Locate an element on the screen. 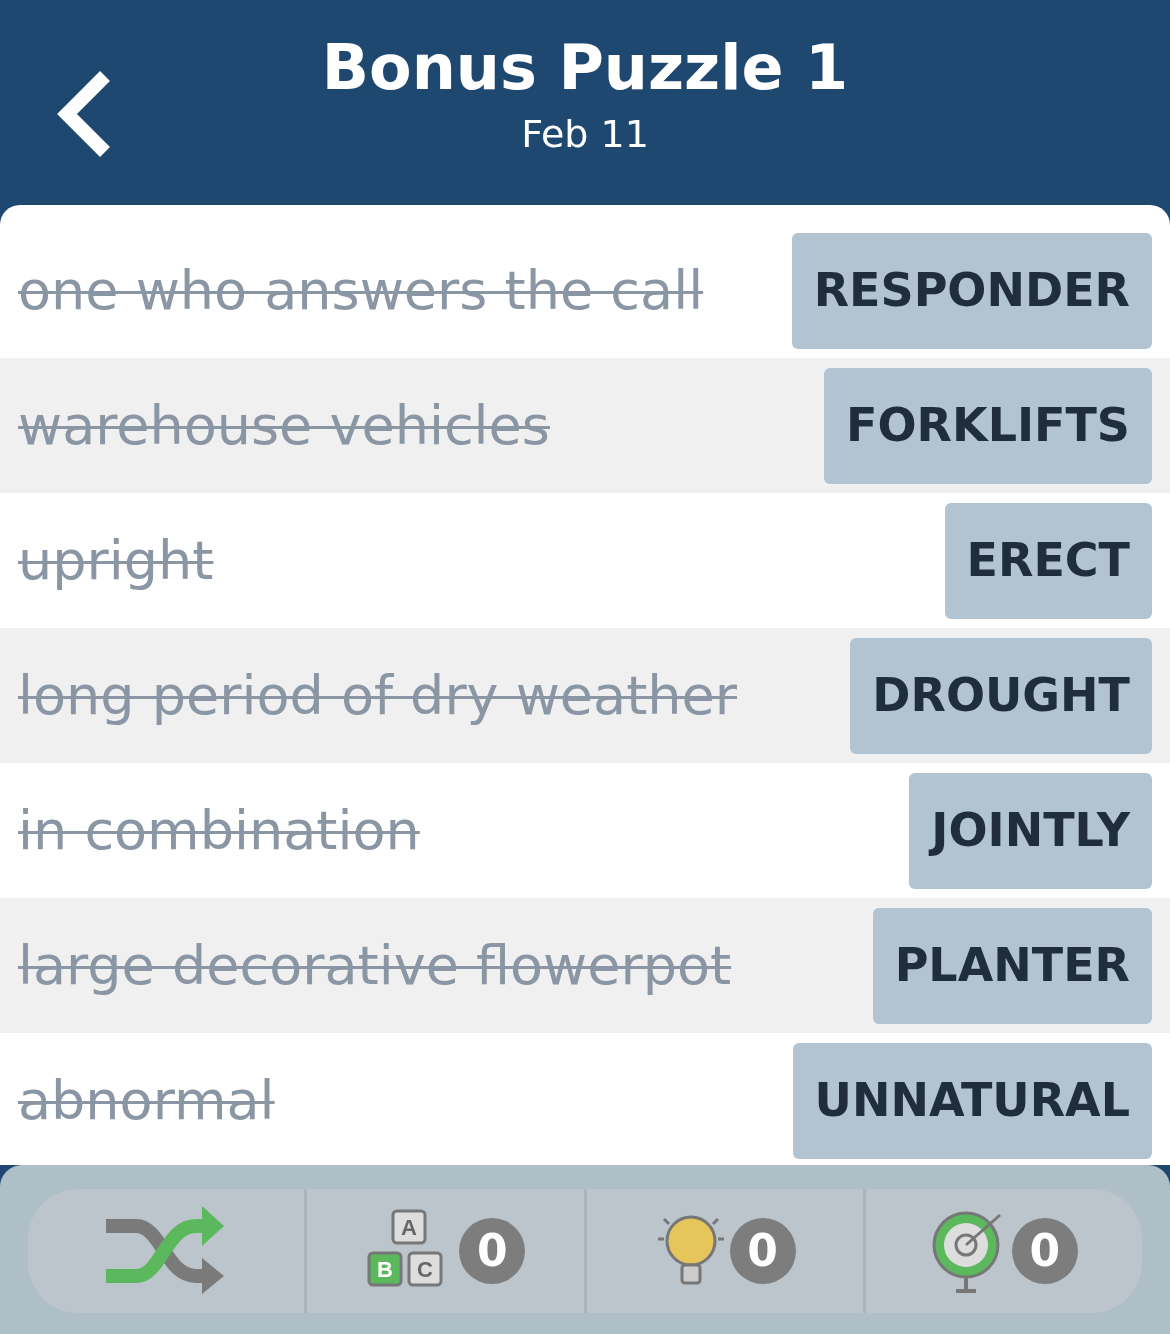  answer-button: PLANTER is located at coordinates (1012, 965).